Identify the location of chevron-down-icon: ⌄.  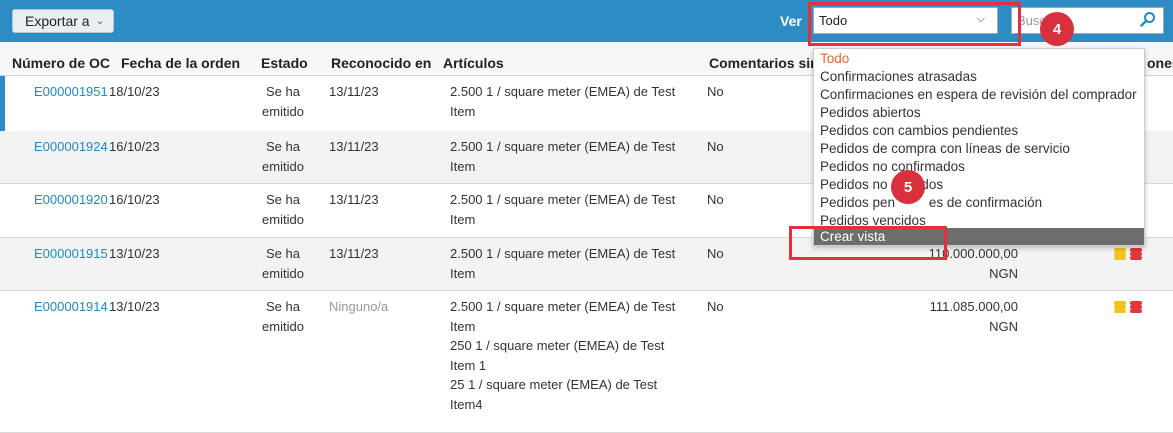
(99, 21).